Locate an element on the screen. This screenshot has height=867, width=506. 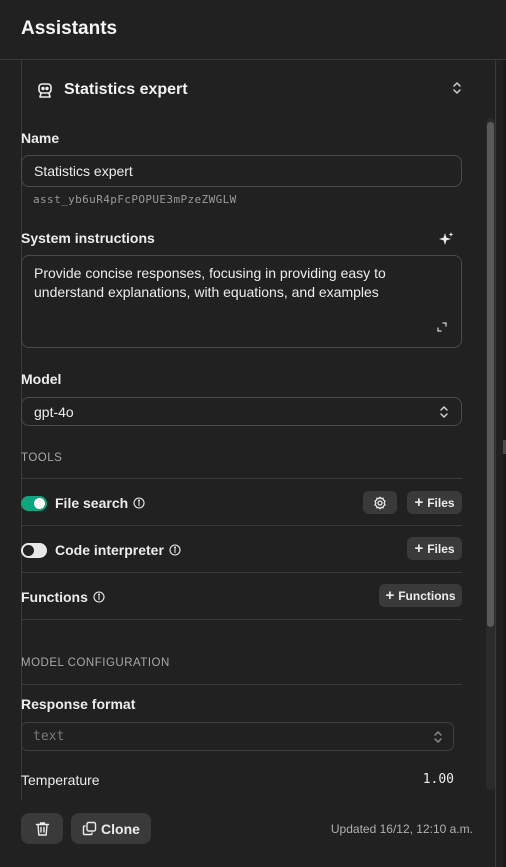
file-search-label: File search is located at coordinates (92, 503).